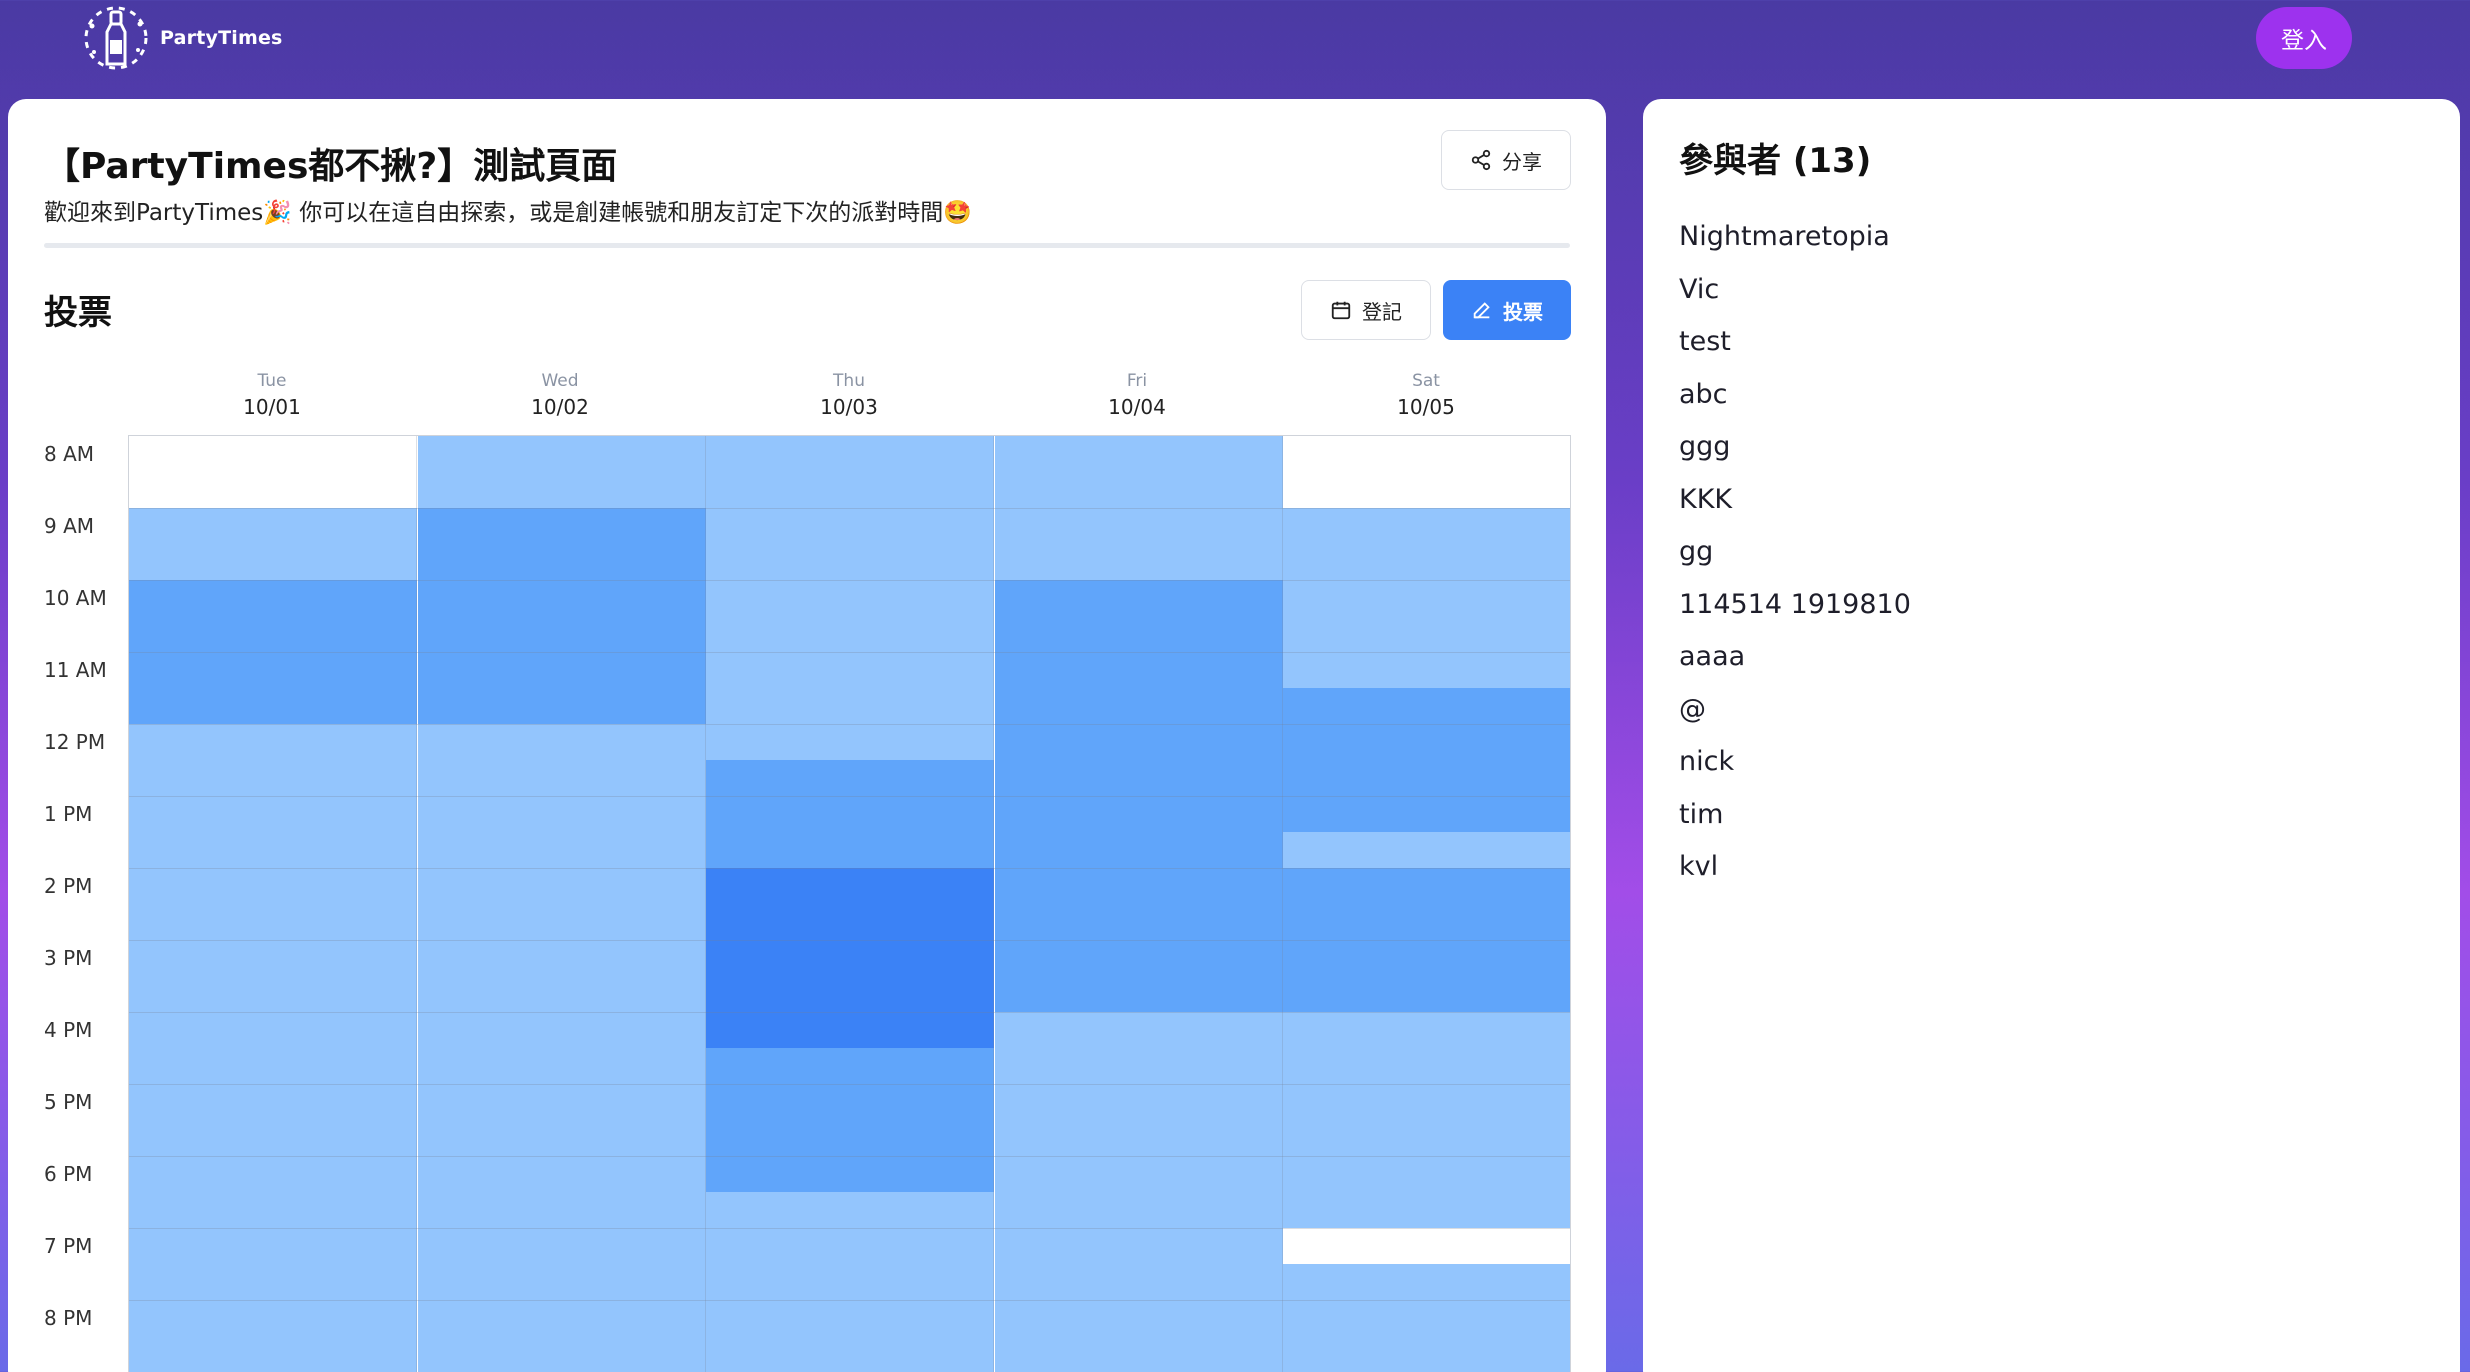 Image resolution: width=2470 pixels, height=1372 pixels. Describe the element at coordinates (78, 313) in the screenshot. I see `vote-section-title: 投票` at that location.